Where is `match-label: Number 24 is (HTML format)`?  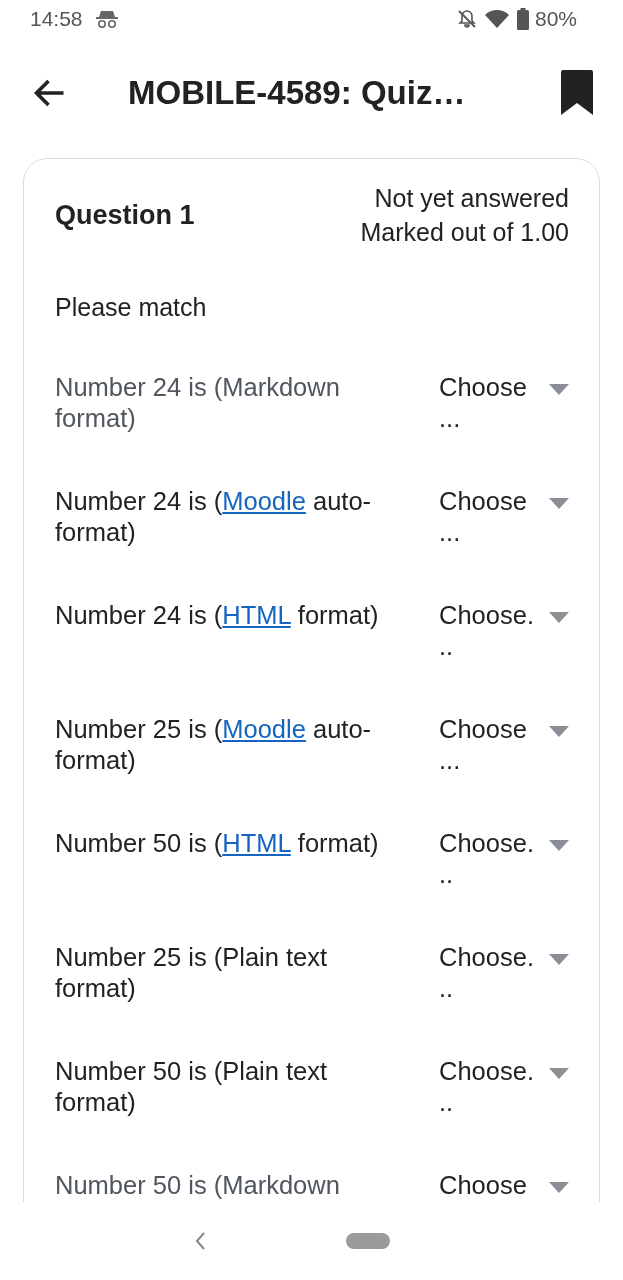 match-label: Number 24 is (HTML format) is located at coordinates (217, 615).